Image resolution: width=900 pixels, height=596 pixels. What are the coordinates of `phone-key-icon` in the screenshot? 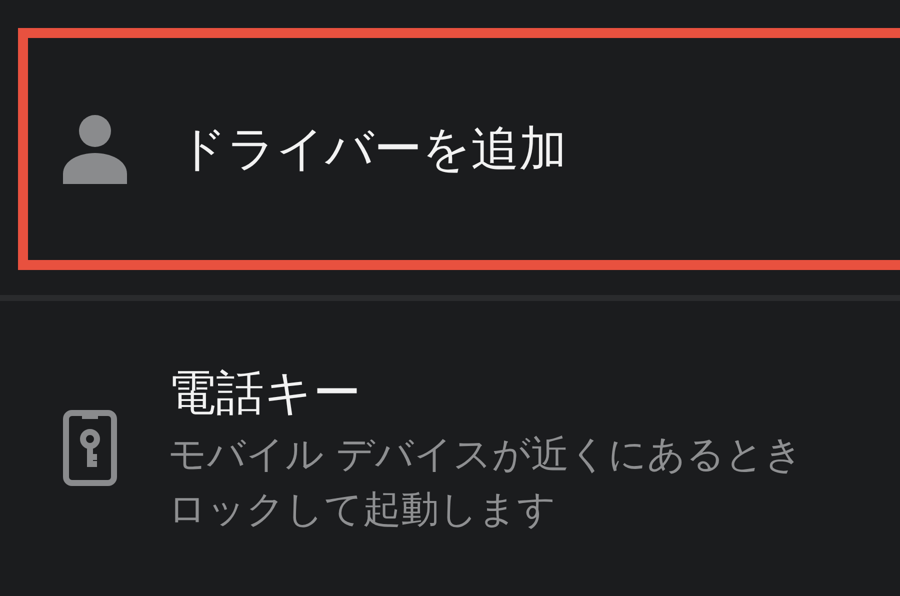 It's located at (90, 448).